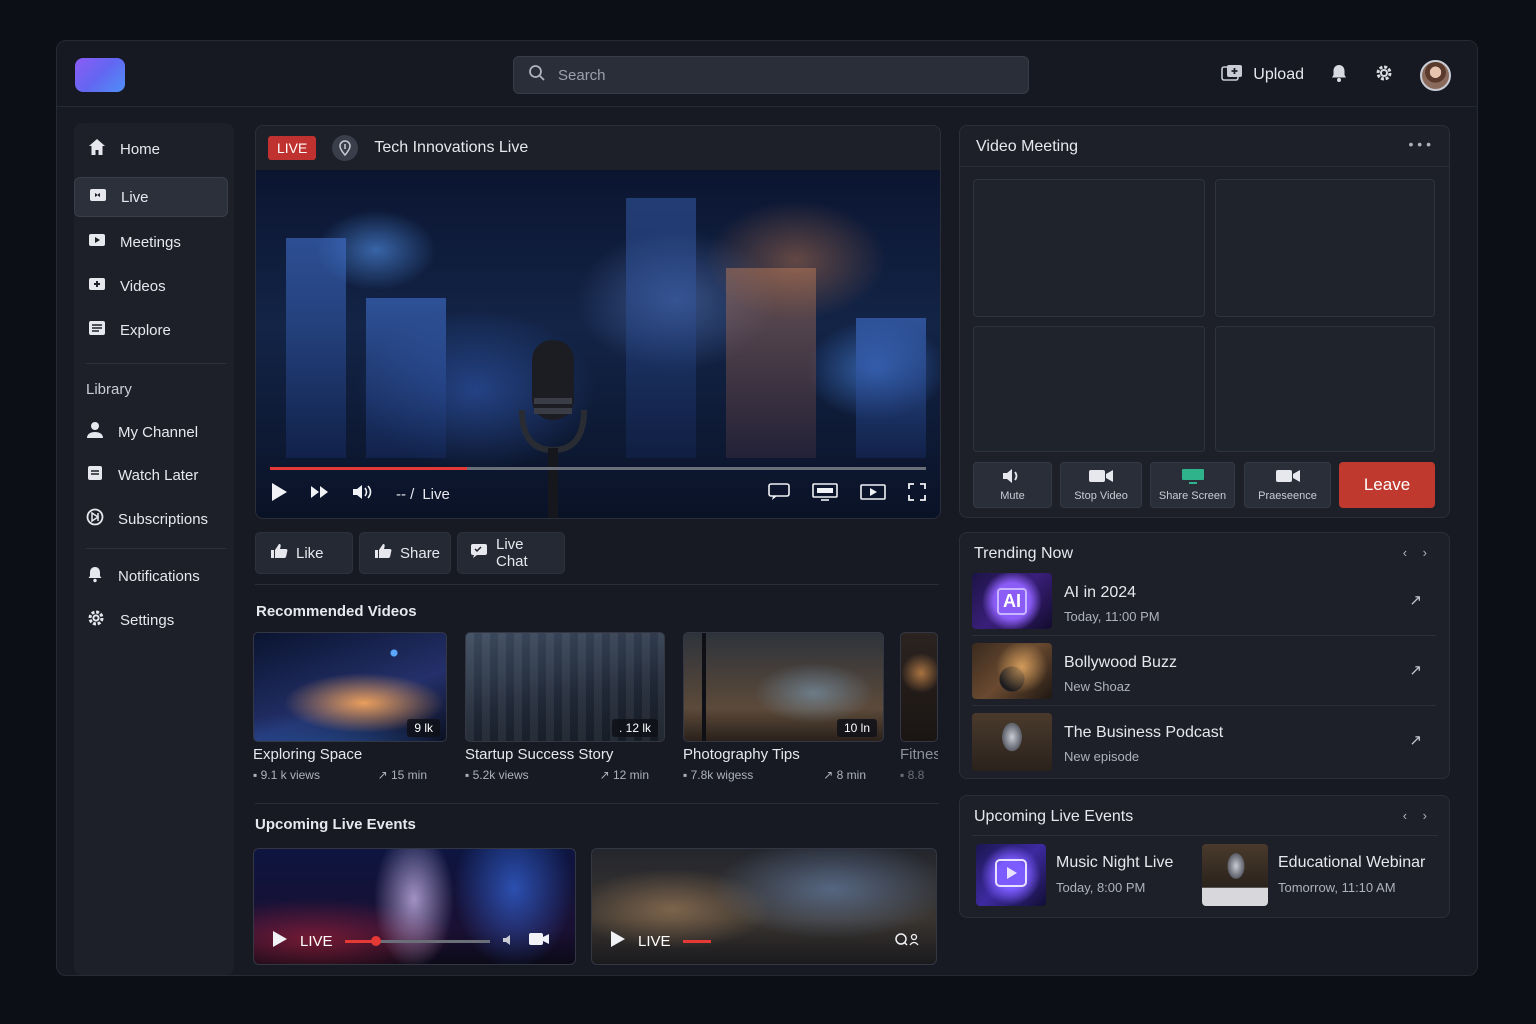 The width and height of the screenshot is (1536, 1024). What do you see at coordinates (345, 148) in the screenshot?
I see `channel-icon` at bounding box center [345, 148].